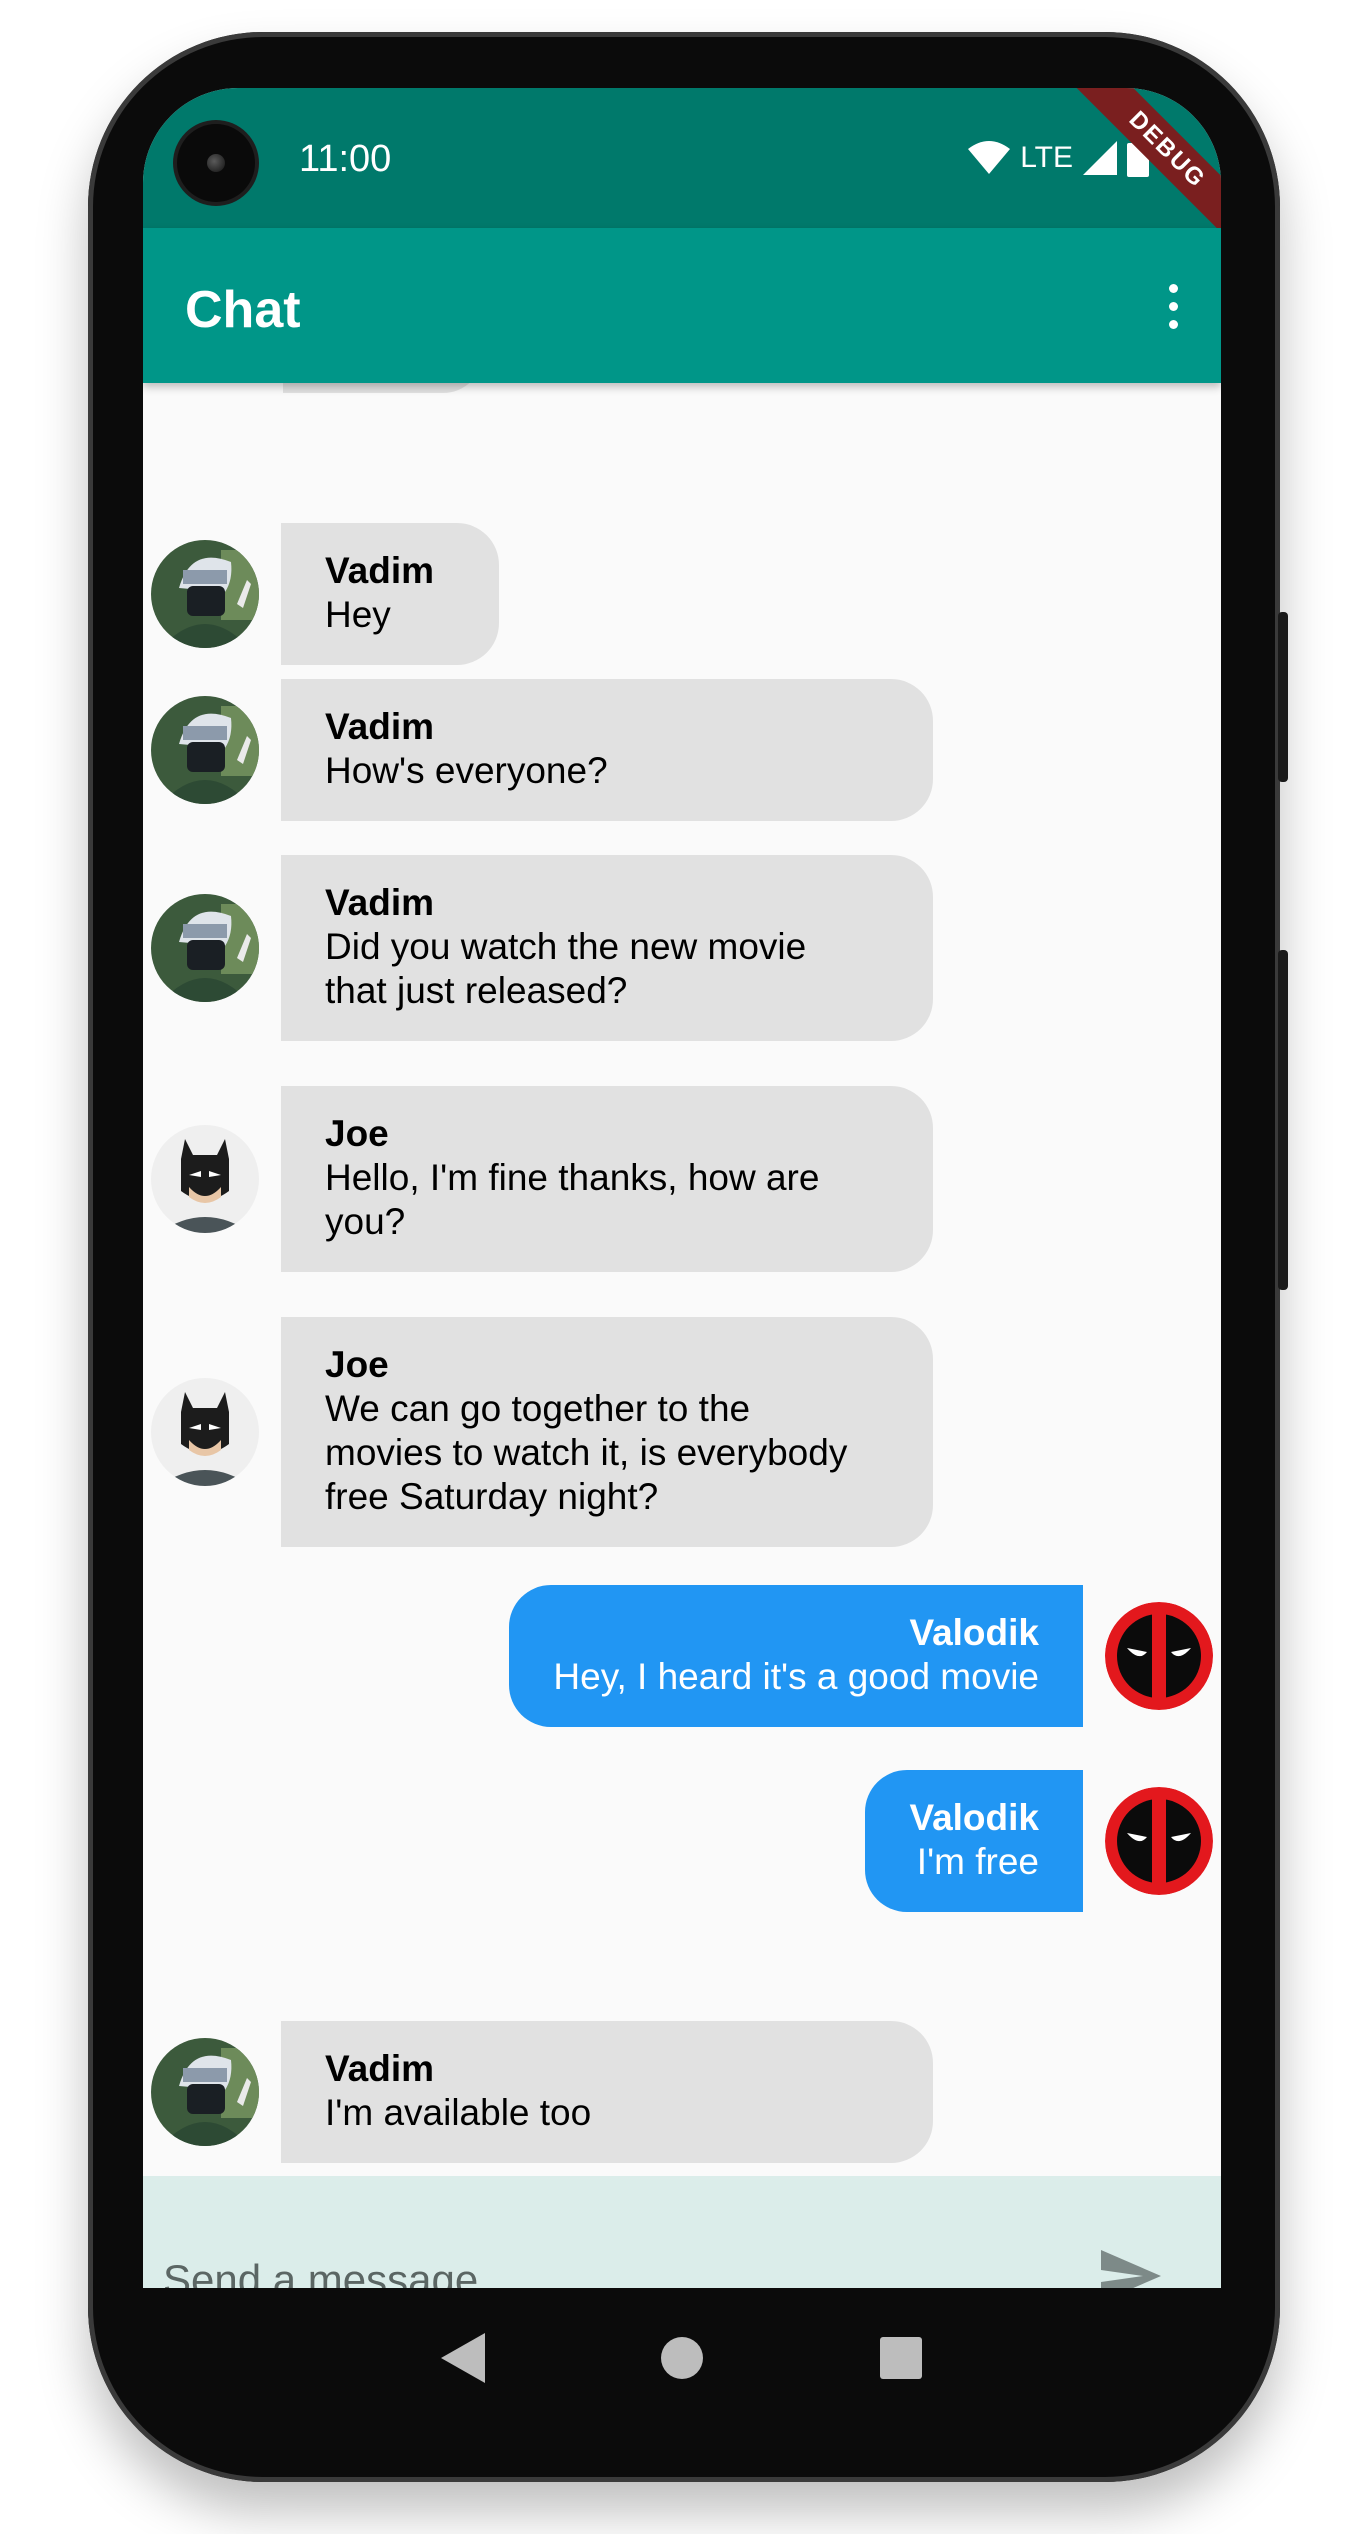 This screenshot has height=2534, width=1370. What do you see at coordinates (1283, 1120) in the screenshot?
I see `volume-button` at bounding box center [1283, 1120].